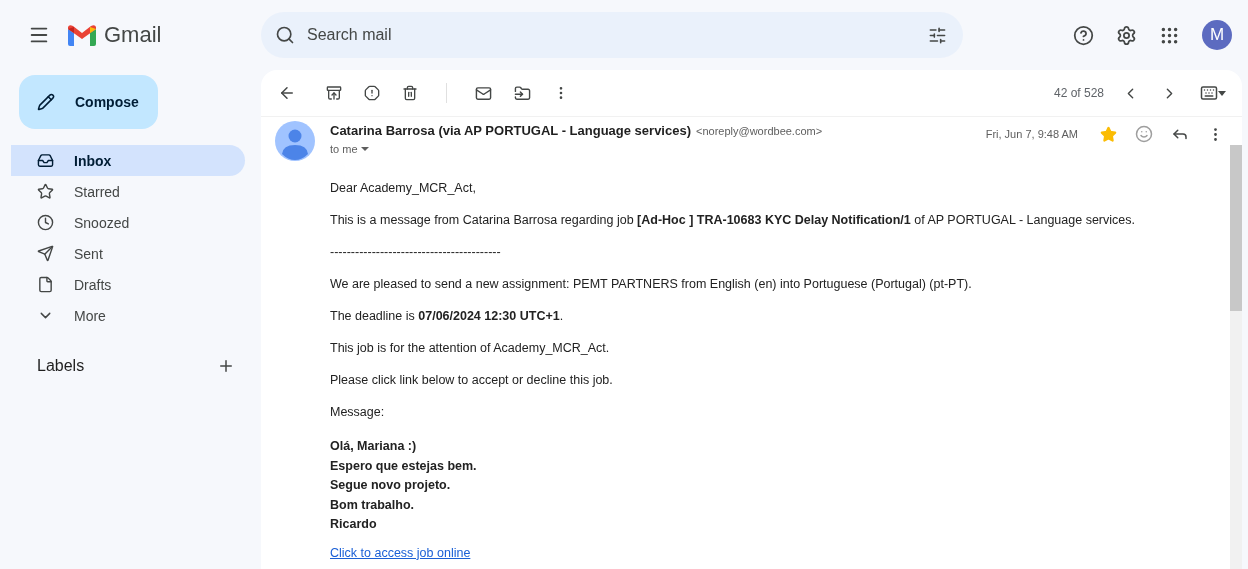 Image resolution: width=1248 pixels, height=569 pixels. What do you see at coordinates (1144, 134) in the screenshot?
I see `emoji-icon` at bounding box center [1144, 134].